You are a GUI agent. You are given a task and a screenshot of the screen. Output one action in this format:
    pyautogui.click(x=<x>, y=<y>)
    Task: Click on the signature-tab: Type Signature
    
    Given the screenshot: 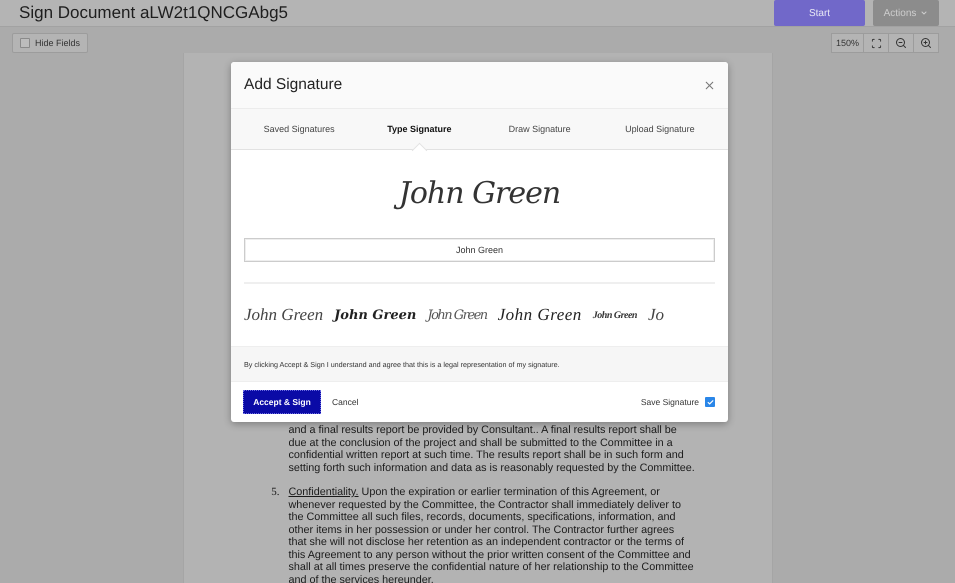 What is the action you would take?
    pyautogui.click(x=419, y=129)
    